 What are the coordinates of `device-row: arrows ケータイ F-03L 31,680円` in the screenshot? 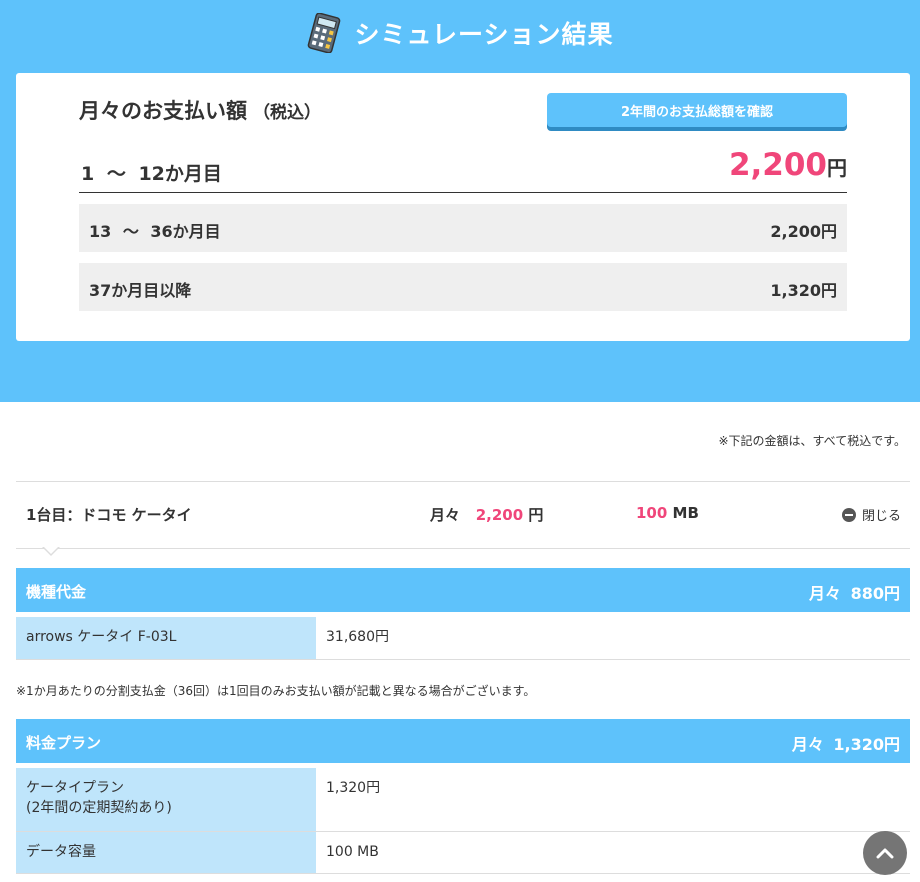 It's located at (463, 638).